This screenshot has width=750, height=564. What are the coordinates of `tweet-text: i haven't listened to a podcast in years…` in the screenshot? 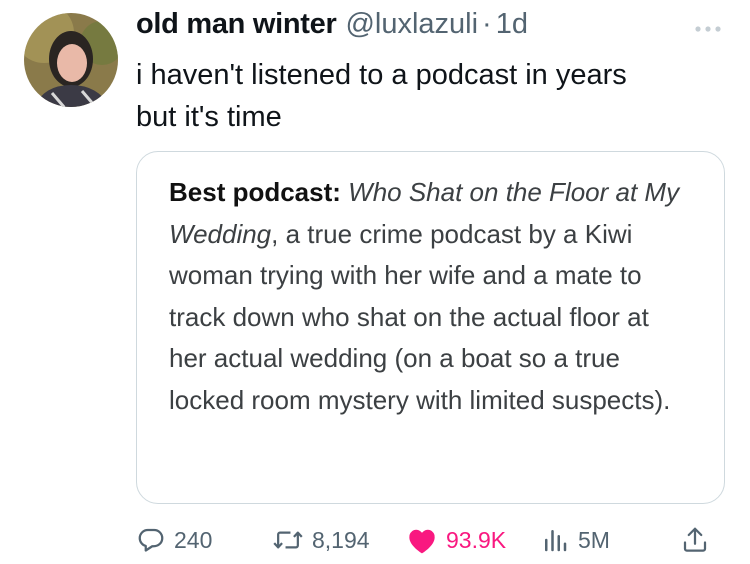 It's located at (381, 96).